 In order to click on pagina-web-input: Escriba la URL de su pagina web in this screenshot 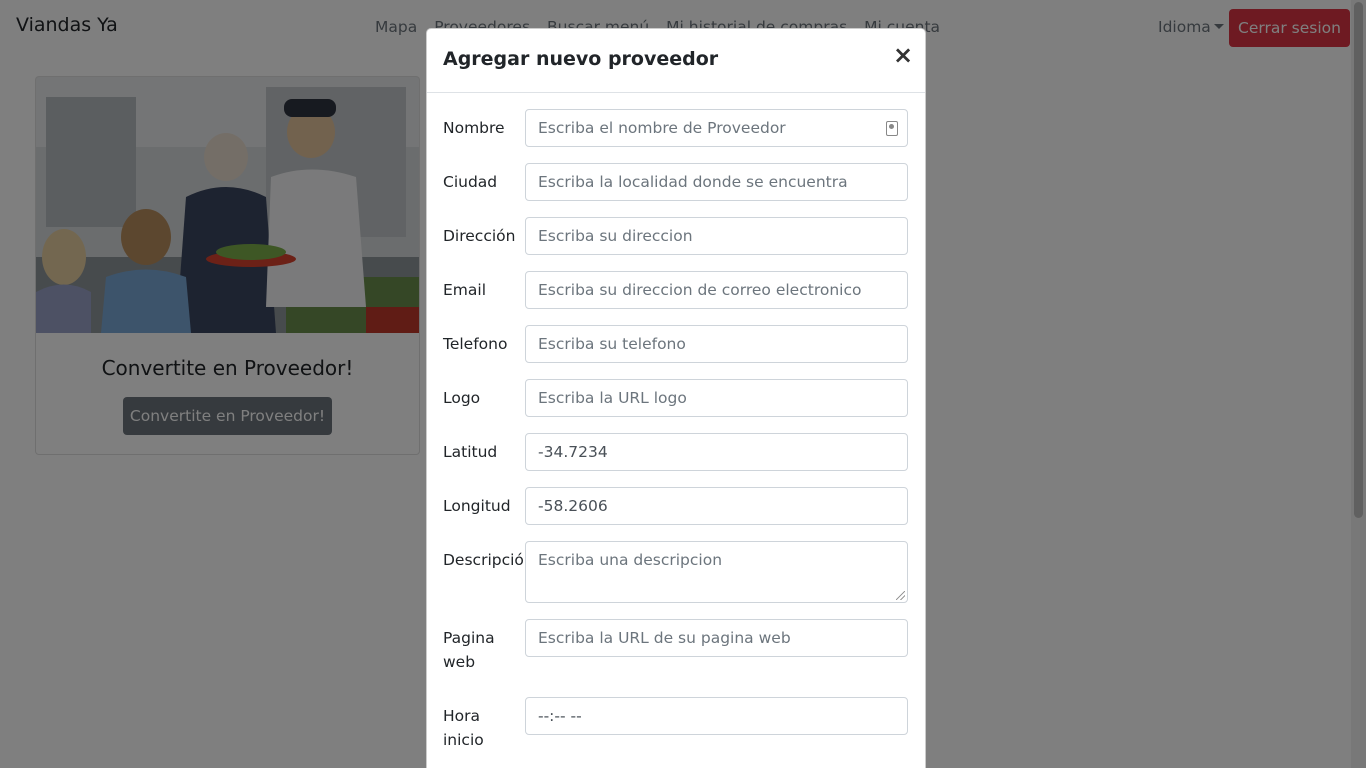, I will do `click(716, 638)`.